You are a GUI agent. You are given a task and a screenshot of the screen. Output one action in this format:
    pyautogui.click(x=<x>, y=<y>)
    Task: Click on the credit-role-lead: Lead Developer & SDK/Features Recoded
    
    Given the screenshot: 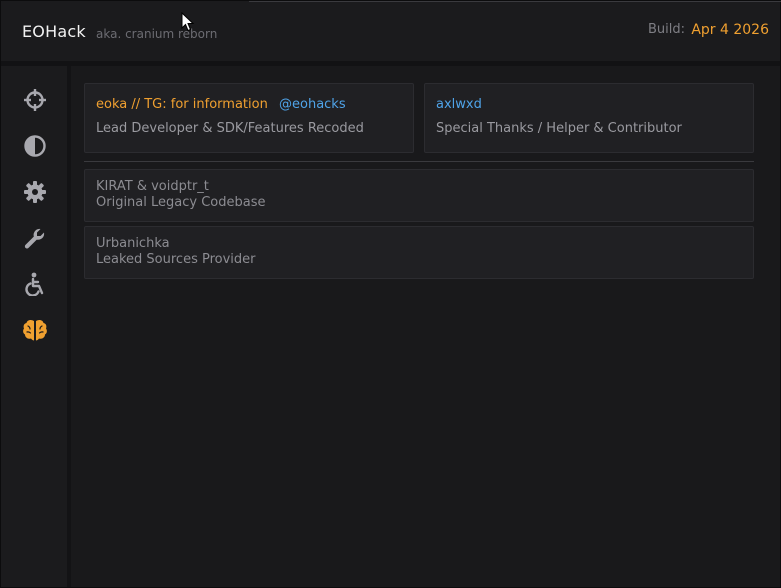 What is the action you would take?
    pyautogui.click(x=230, y=128)
    